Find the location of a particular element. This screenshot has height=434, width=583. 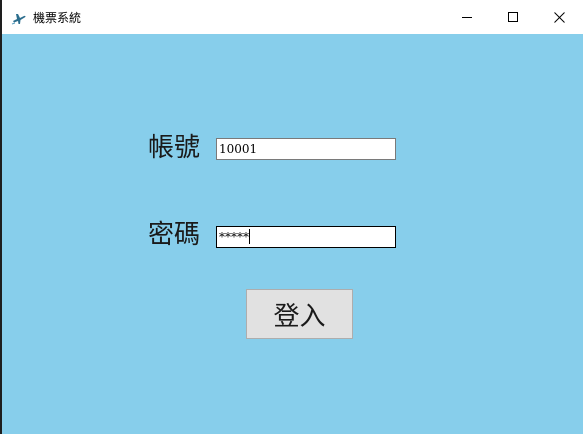

maximize-icon is located at coordinates (513, 17).